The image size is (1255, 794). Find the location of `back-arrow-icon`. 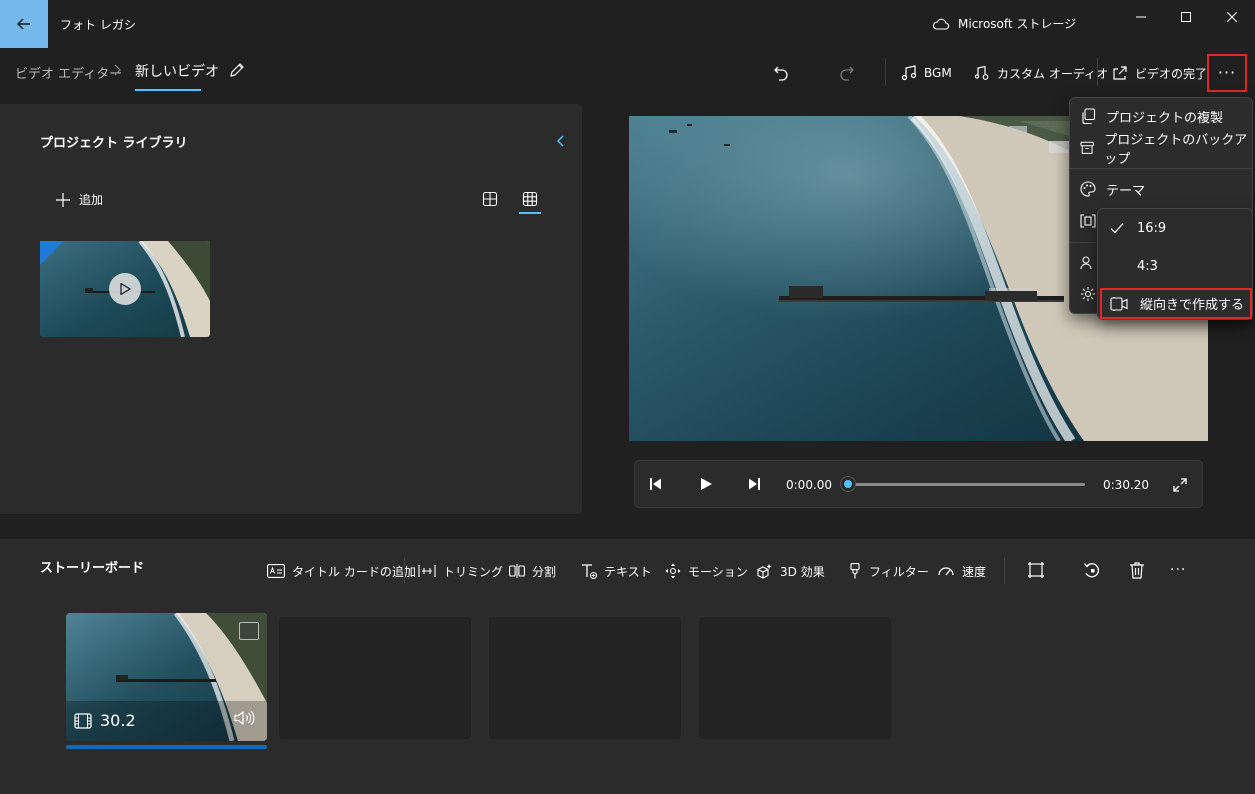

back-arrow-icon is located at coordinates (23, 24).